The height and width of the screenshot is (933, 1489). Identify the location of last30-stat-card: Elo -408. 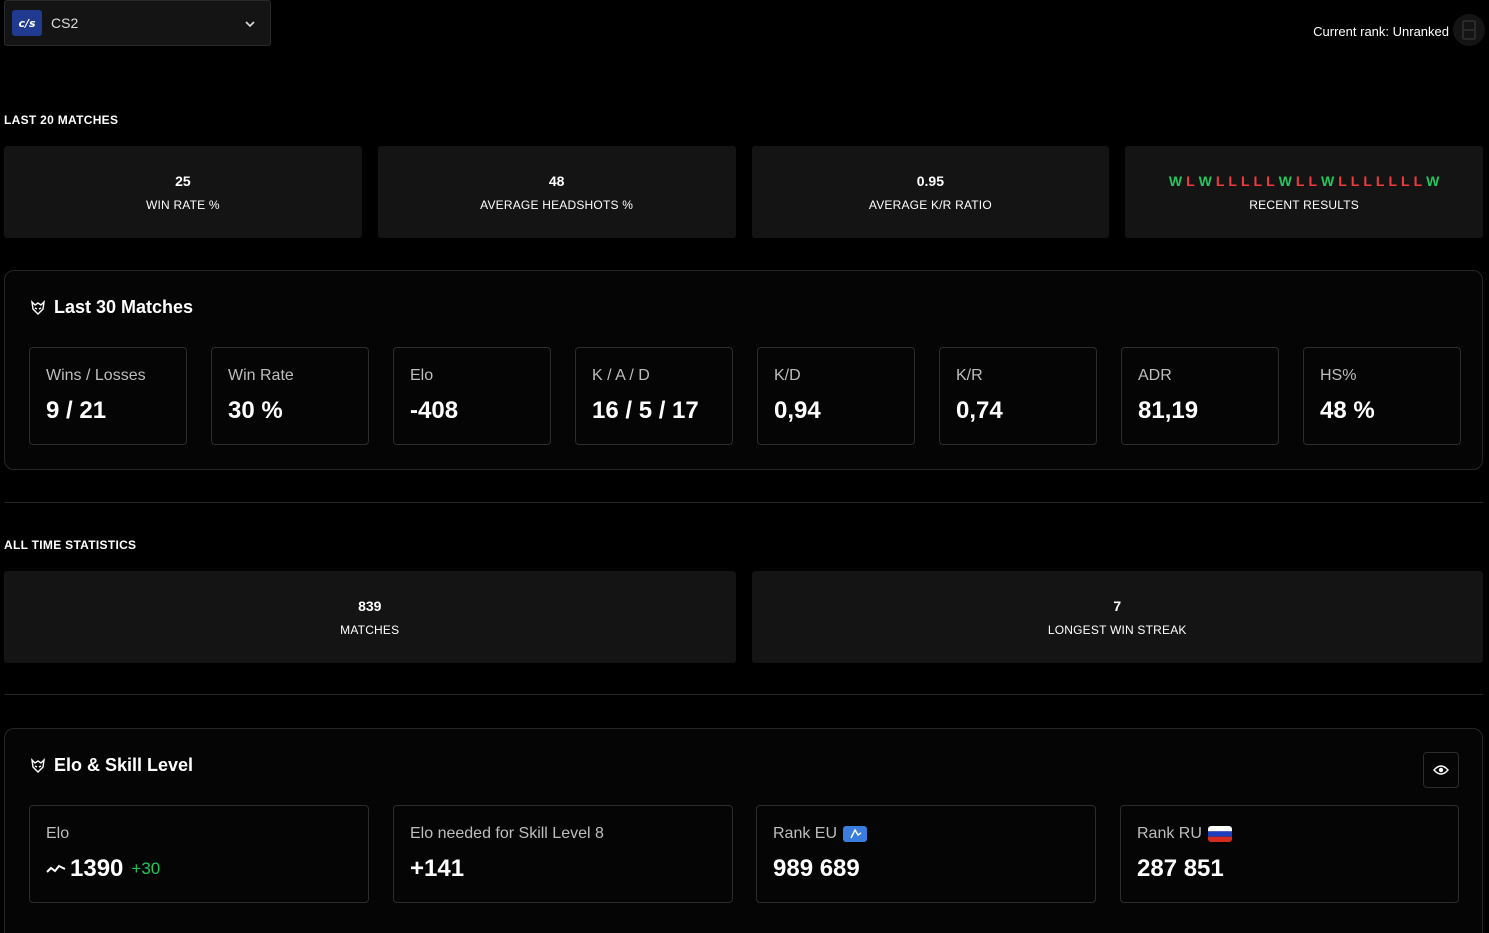
(472, 396).